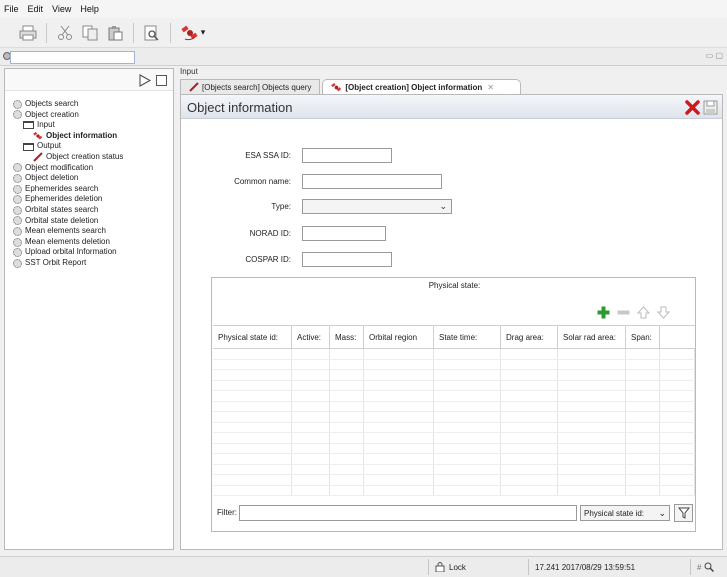  What do you see at coordinates (714, 55) in the screenshot?
I see `minimize-icon: ▭ ▢` at bounding box center [714, 55].